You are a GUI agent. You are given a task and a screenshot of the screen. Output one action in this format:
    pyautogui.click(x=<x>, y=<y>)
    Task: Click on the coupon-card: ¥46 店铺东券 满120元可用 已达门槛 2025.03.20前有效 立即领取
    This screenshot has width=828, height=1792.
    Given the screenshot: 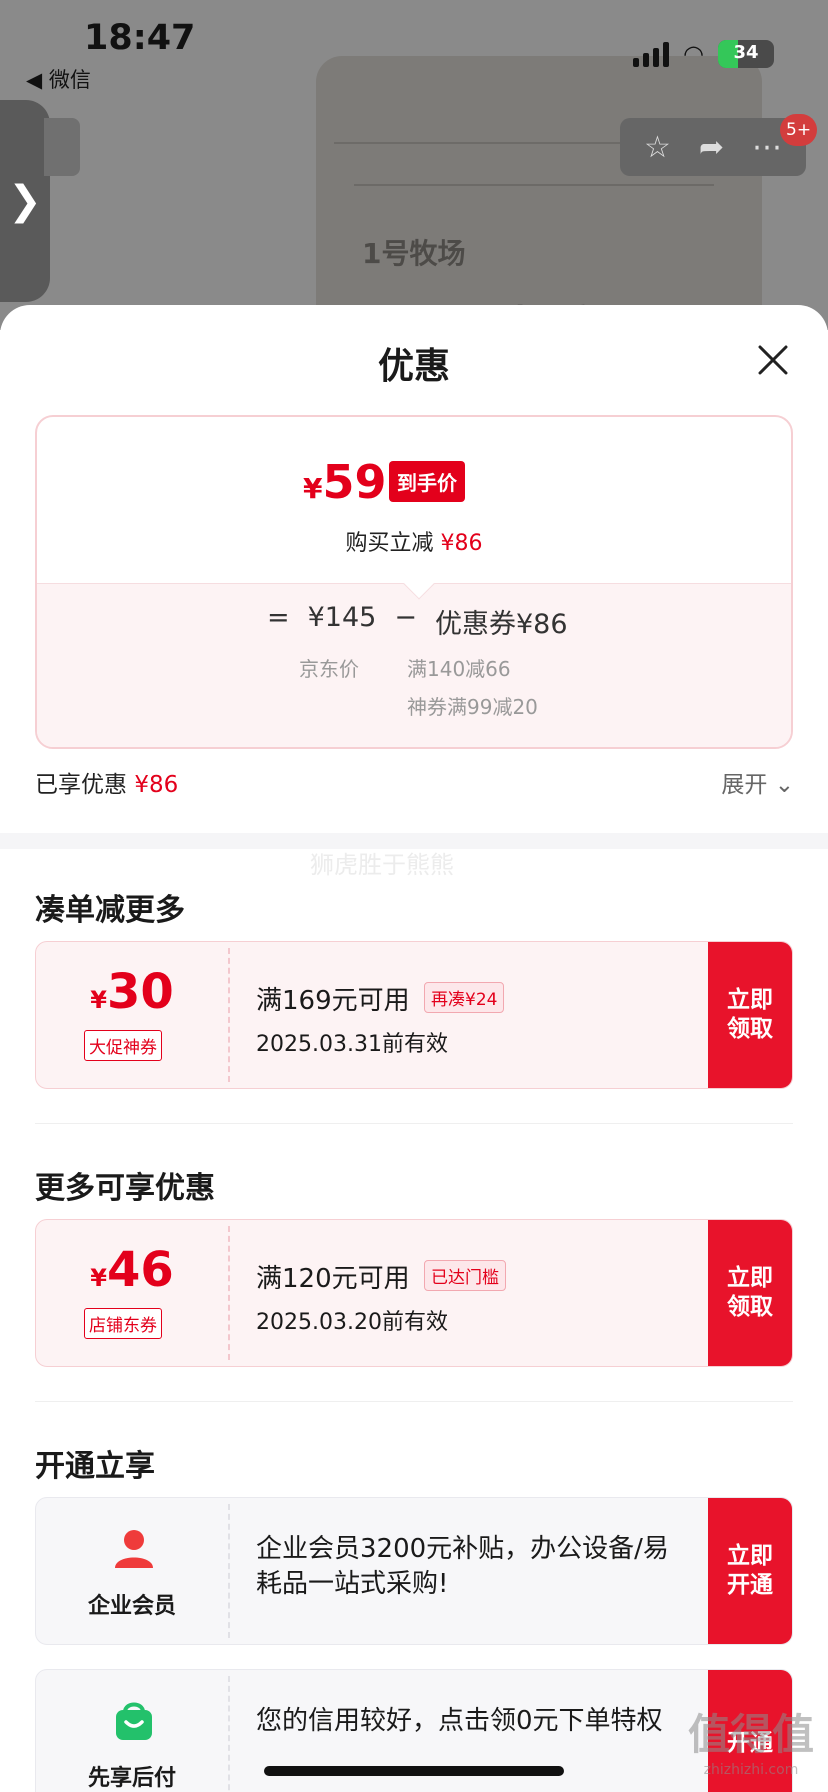 What is the action you would take?
    pyautogui.click(x=414, y=1293)
    